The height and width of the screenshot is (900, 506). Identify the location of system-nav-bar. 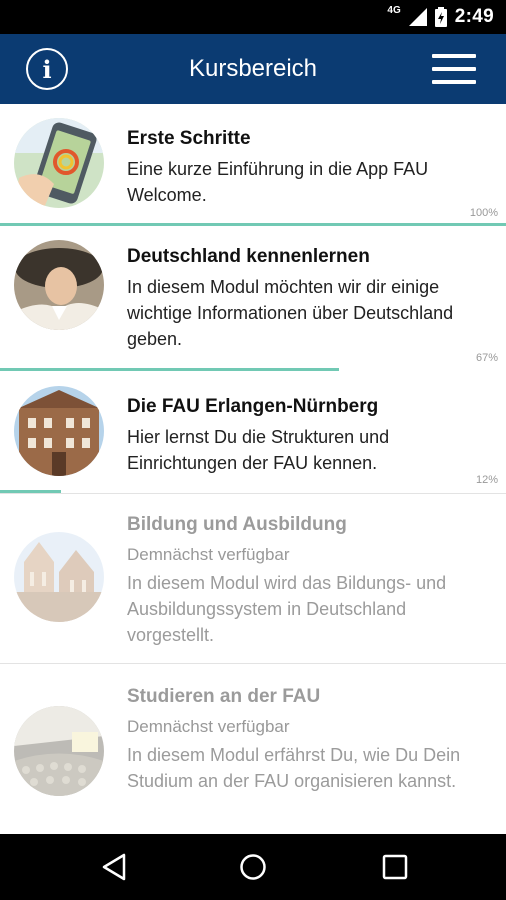
(253, 867).